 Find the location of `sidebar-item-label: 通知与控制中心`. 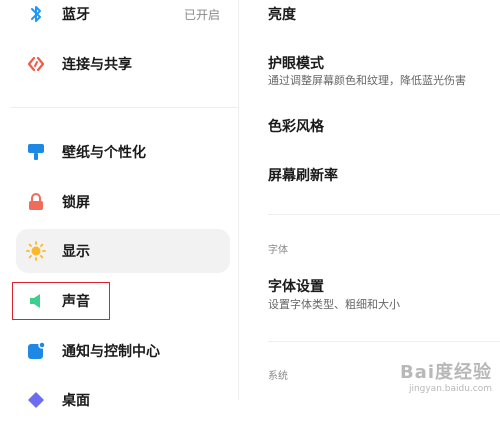

sidebar-item-label: 通知与控制中心 is located at coordinates (111, 352).